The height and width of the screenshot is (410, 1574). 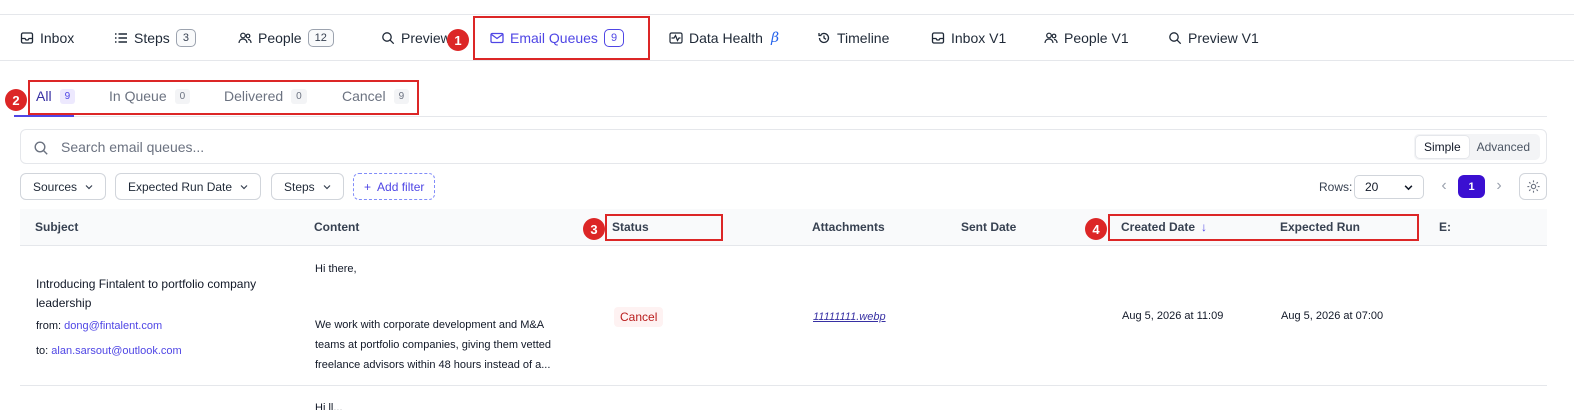 I want to click on tab-data-health: Data Health β, so click(x=724, y=37).